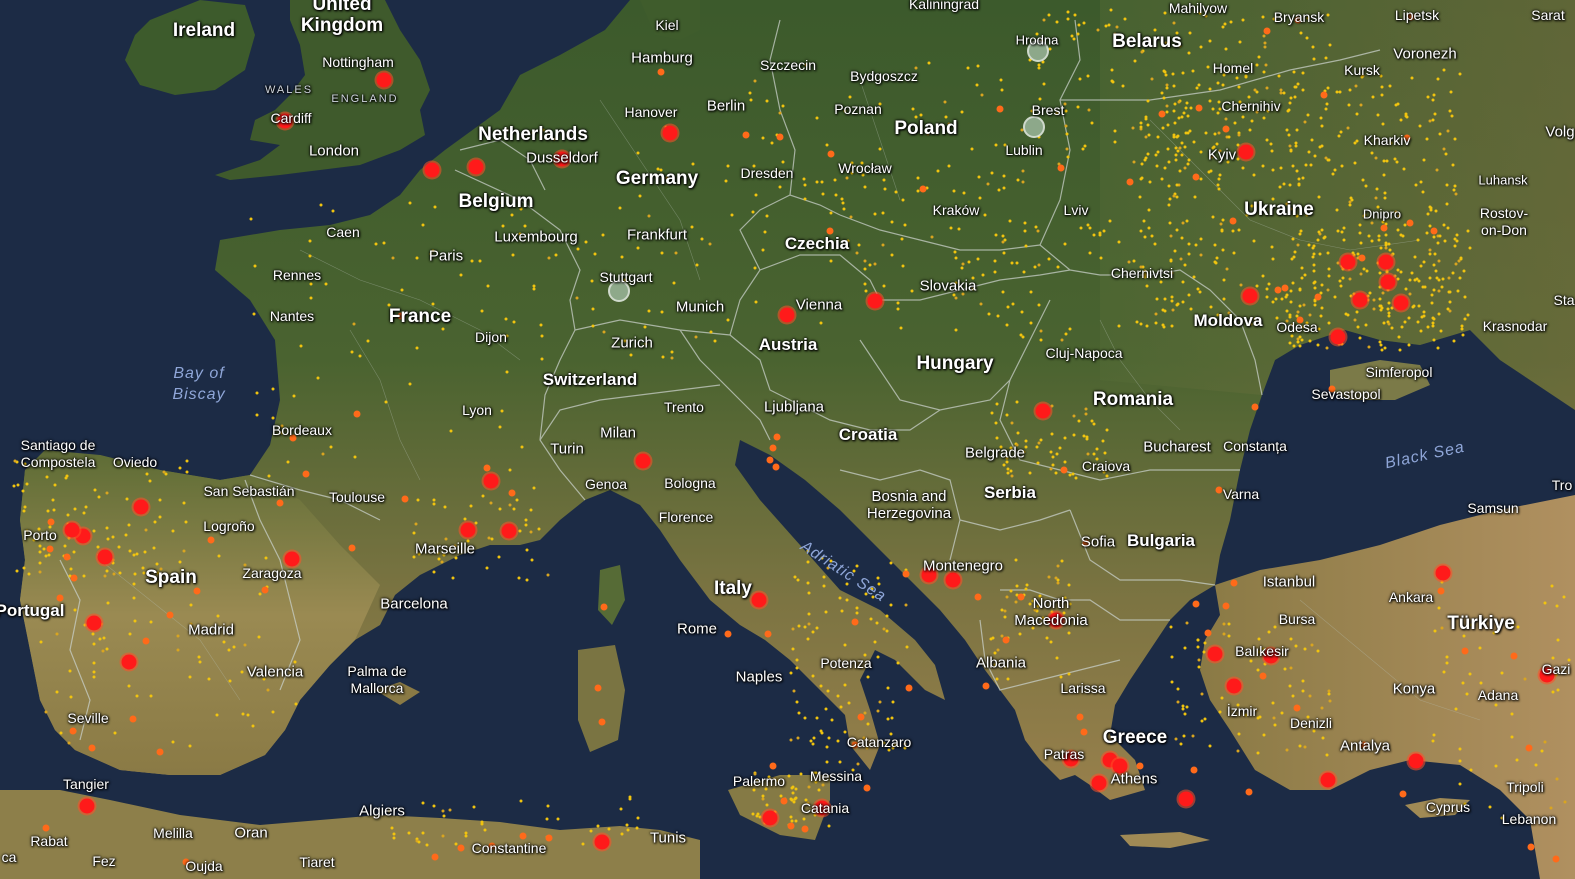 Image resolution: width=1575 pixels, height=879 pixels. I want to click on city-label: Tangier, so click(86, 784).